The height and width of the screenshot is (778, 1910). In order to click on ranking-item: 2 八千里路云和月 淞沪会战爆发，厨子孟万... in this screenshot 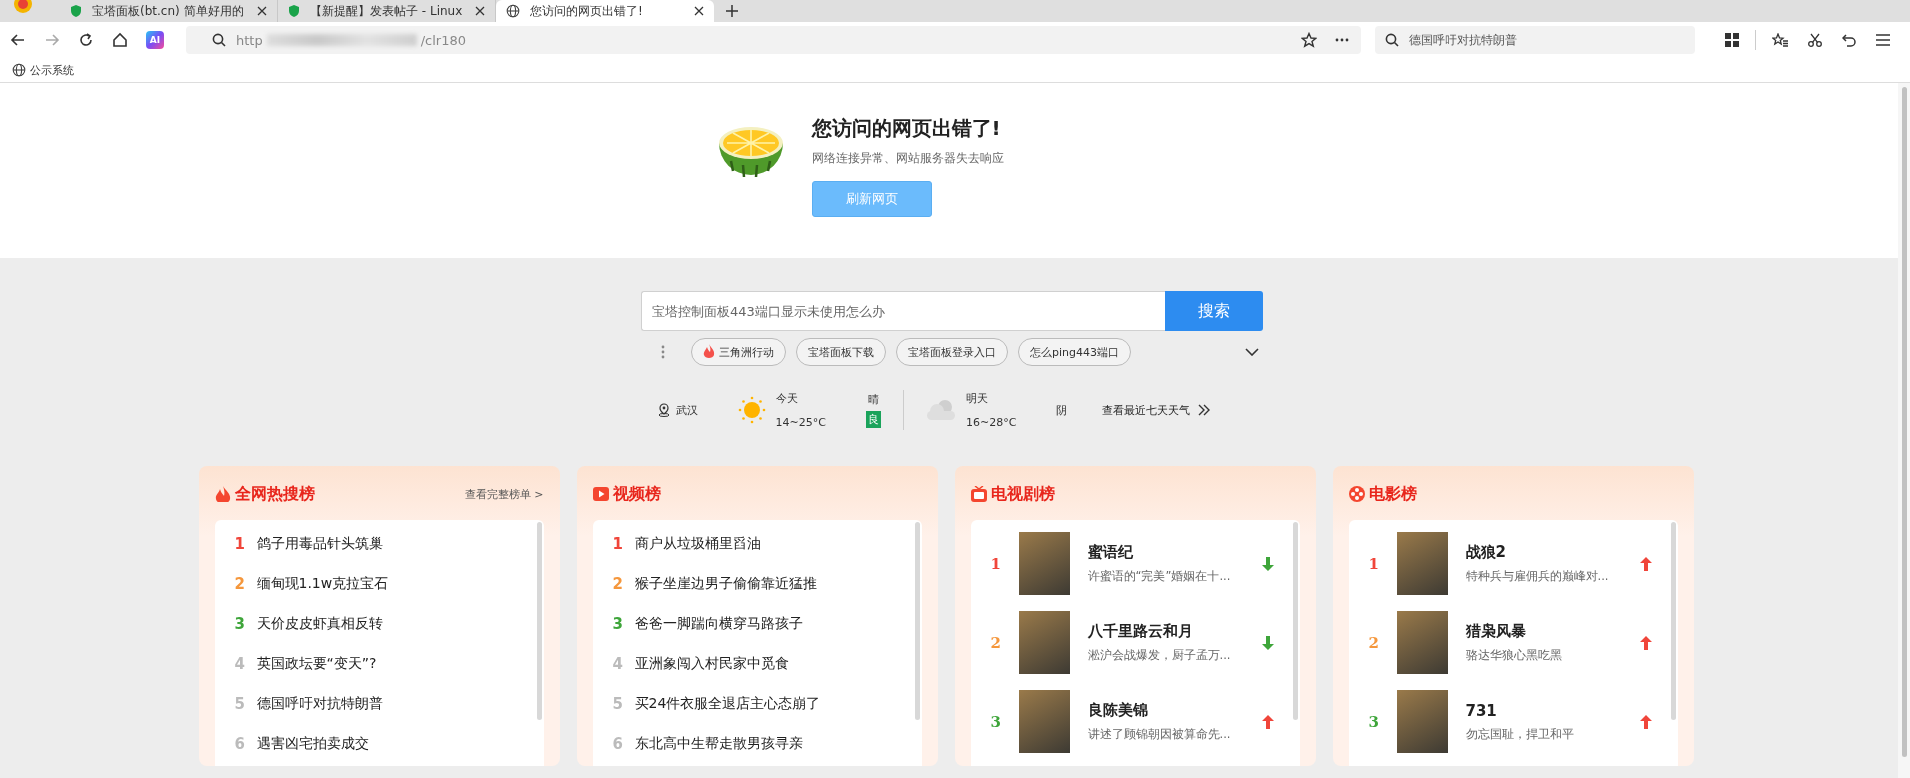, I will do `click(1135, 642)`.